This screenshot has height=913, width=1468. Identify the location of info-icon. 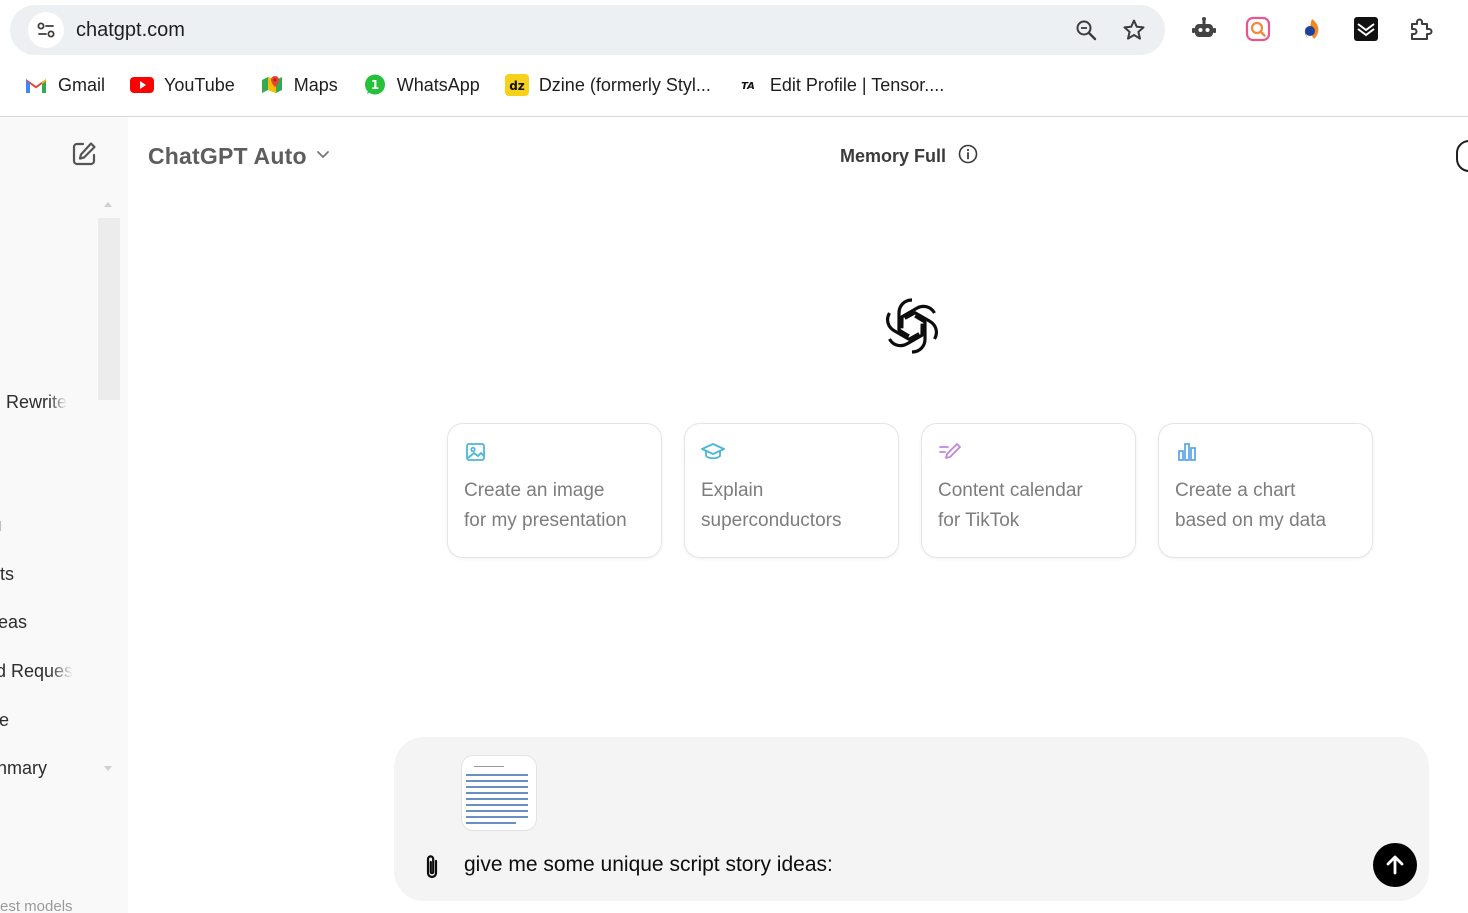
(968, 156).